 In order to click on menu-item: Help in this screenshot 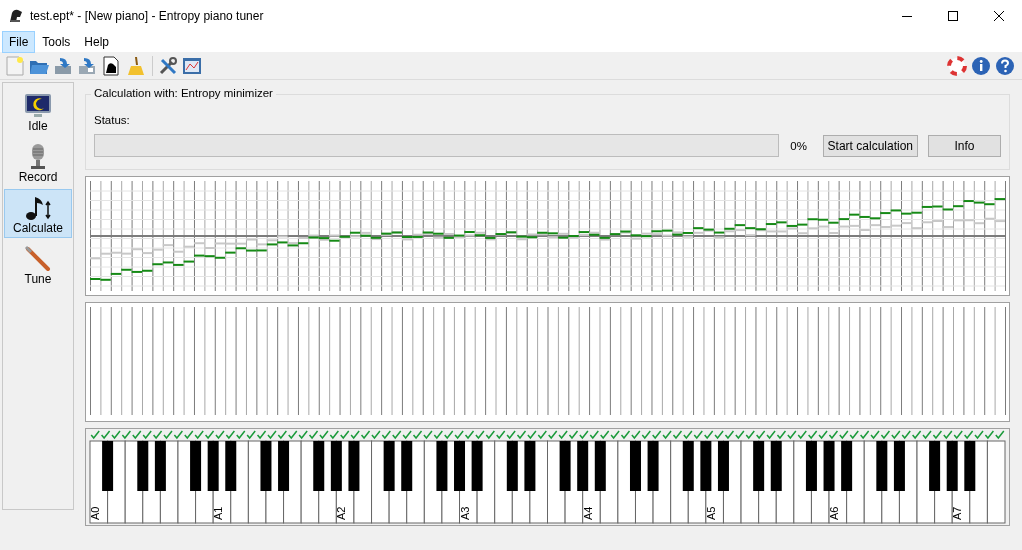, I will do `click(97, 41)`.